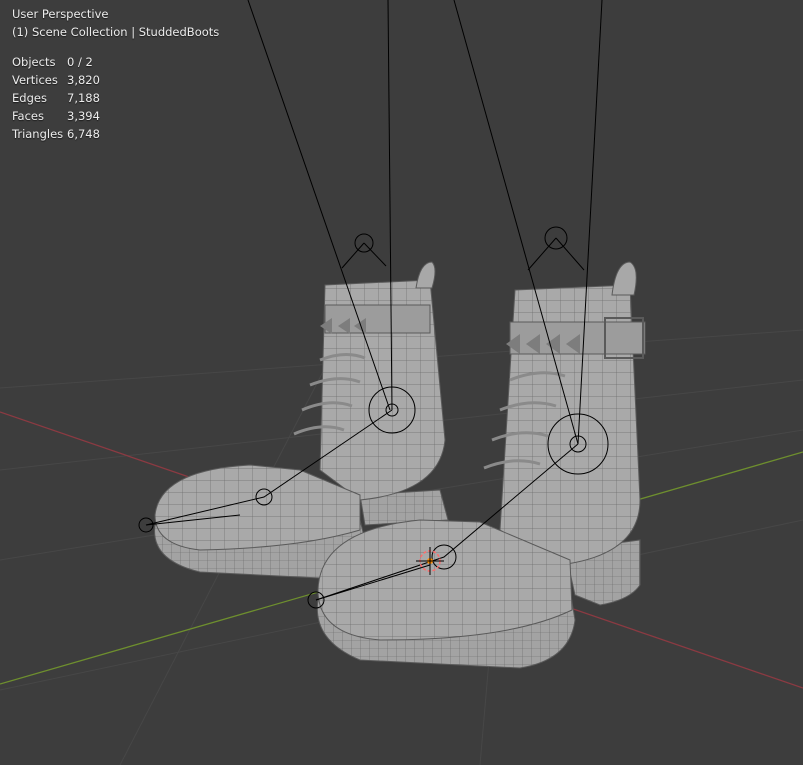 This screenshot has width=803, height=765. I want to click on stats-row-objects: Objects 0 / 2, so click(115, 62).